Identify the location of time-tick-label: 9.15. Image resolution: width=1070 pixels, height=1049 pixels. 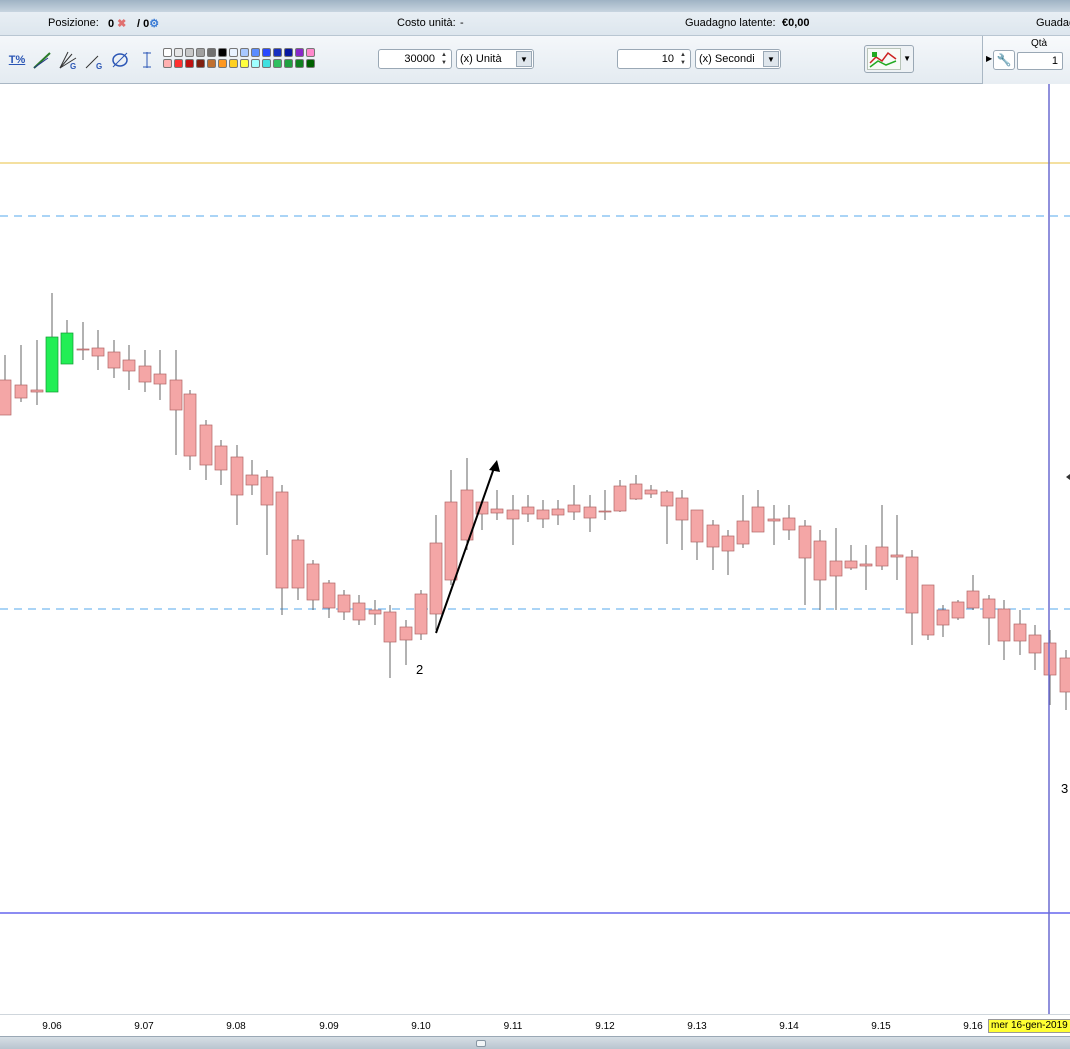
(881, 1026).